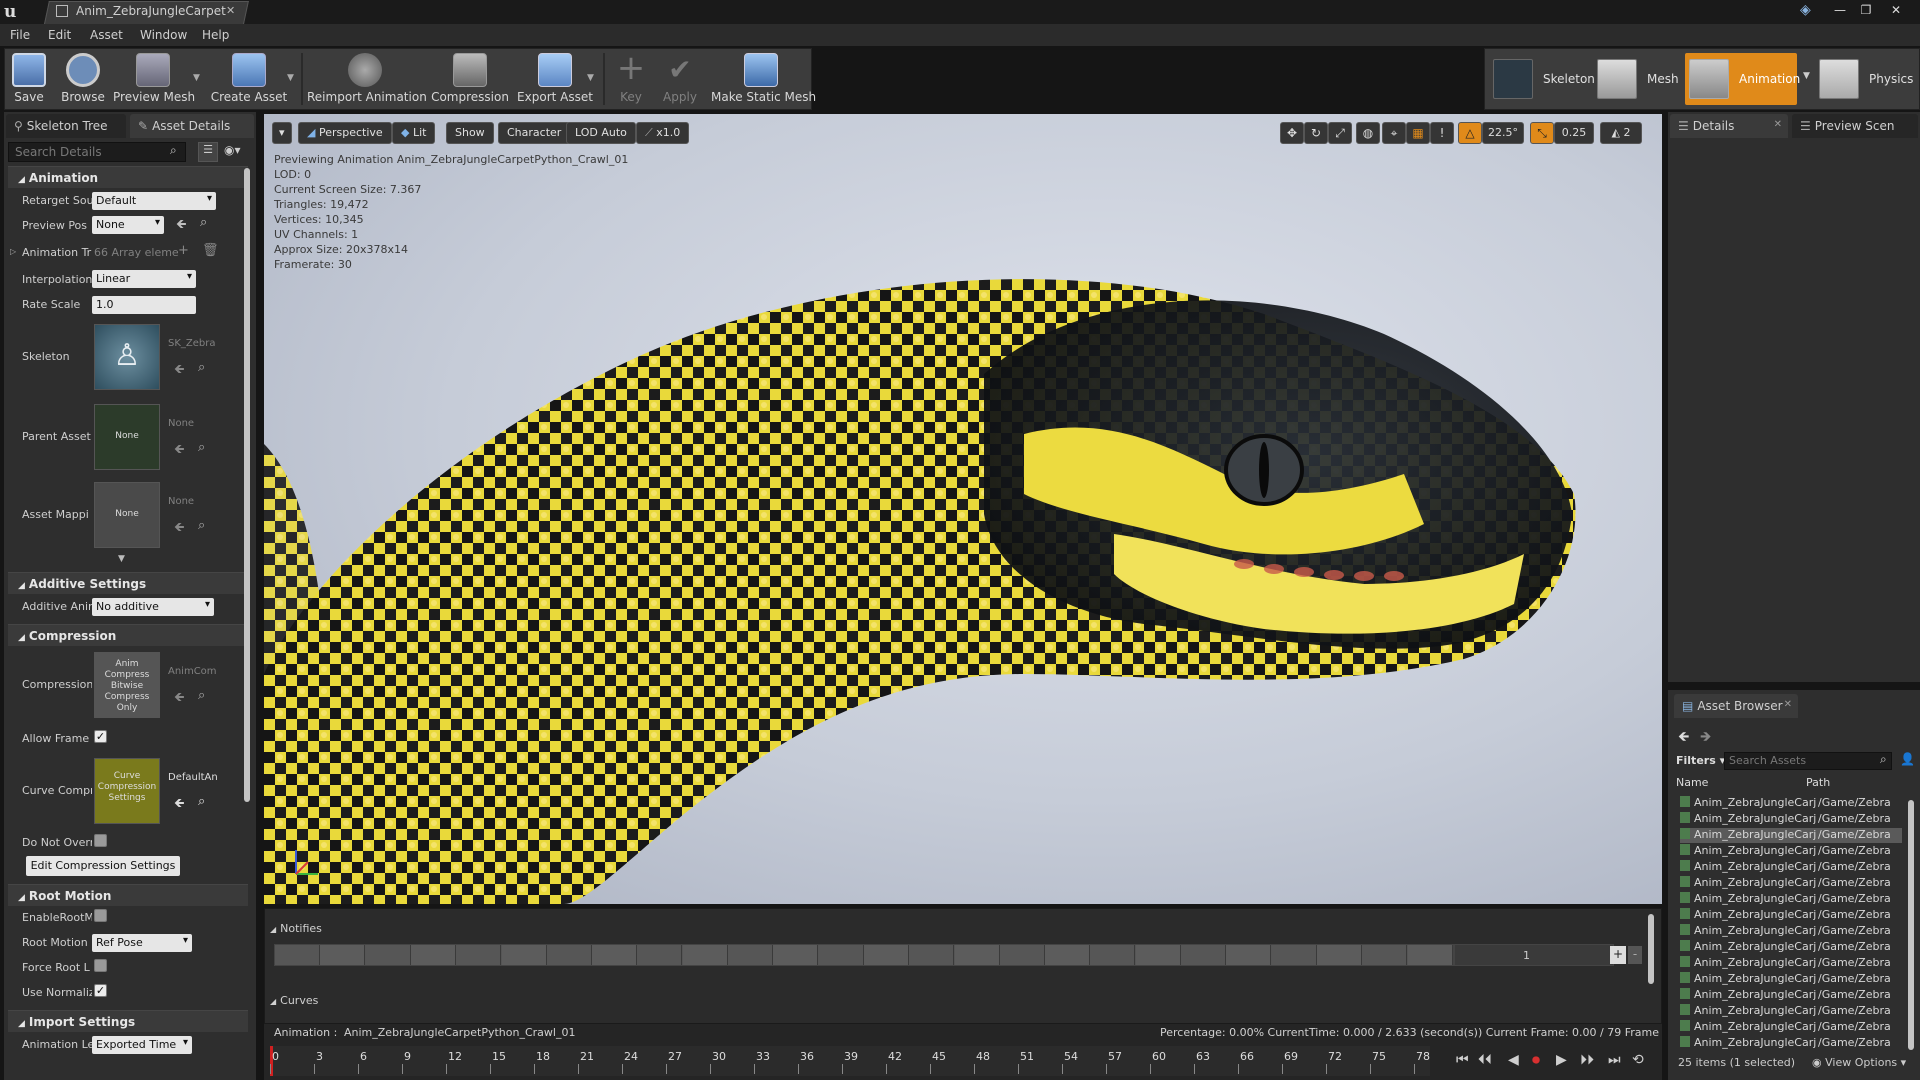  I want to click on surface-snap-icon: ⌖, so click(1394, 133).